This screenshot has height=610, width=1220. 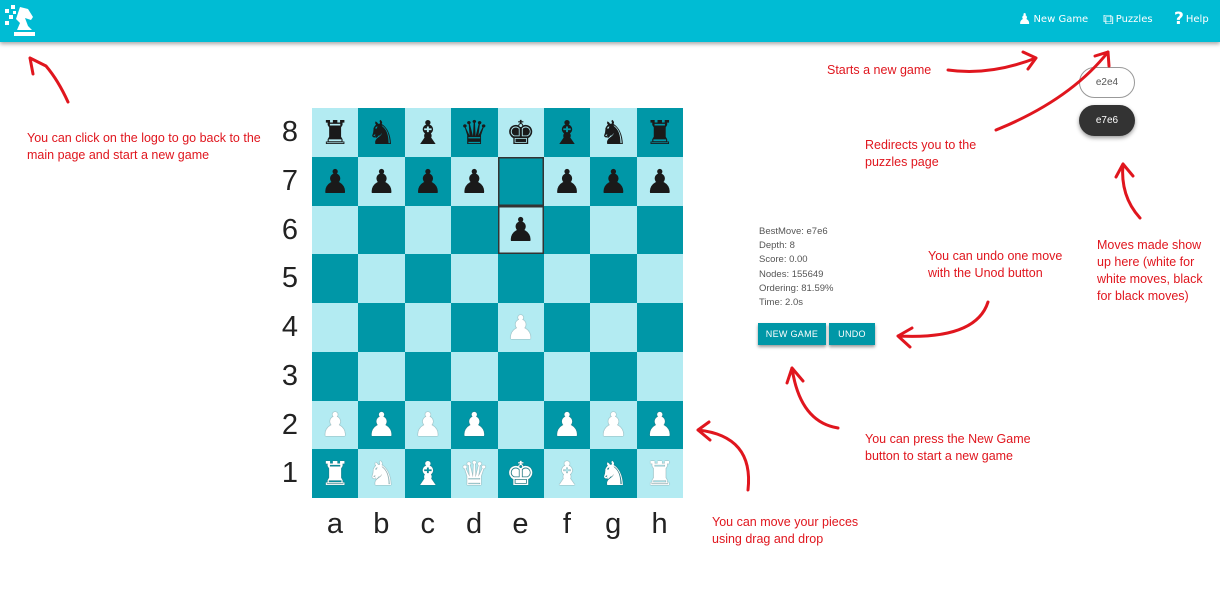 I want to click on square-e3, so click(x=520, y=376).